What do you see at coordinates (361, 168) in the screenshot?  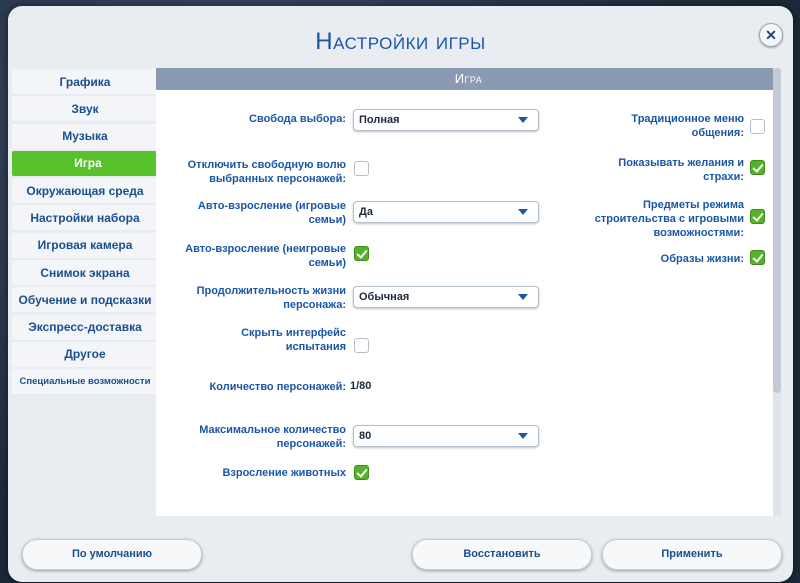 I see `disable-free-will-checkbox` at bounding box center [361, 168].